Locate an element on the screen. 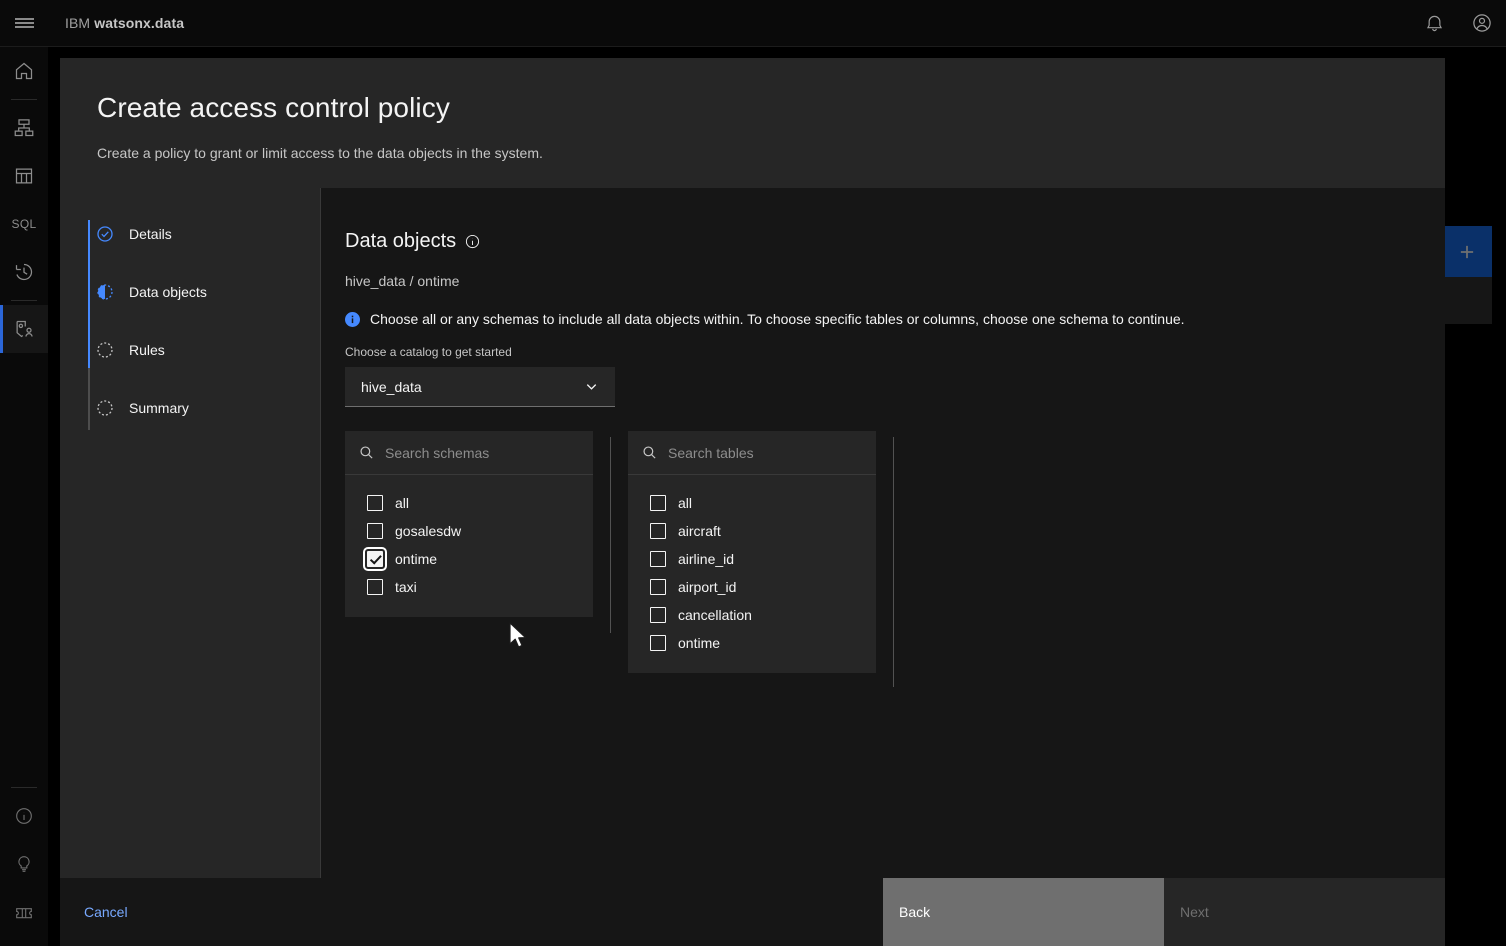  sidebar-item-query-history is located at coordinates (24, 272).